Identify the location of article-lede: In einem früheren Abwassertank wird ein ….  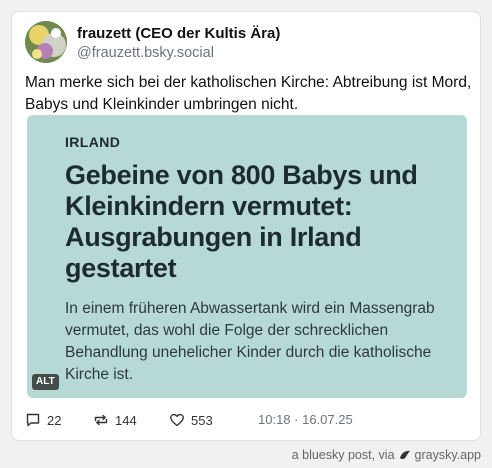
(250, 341).